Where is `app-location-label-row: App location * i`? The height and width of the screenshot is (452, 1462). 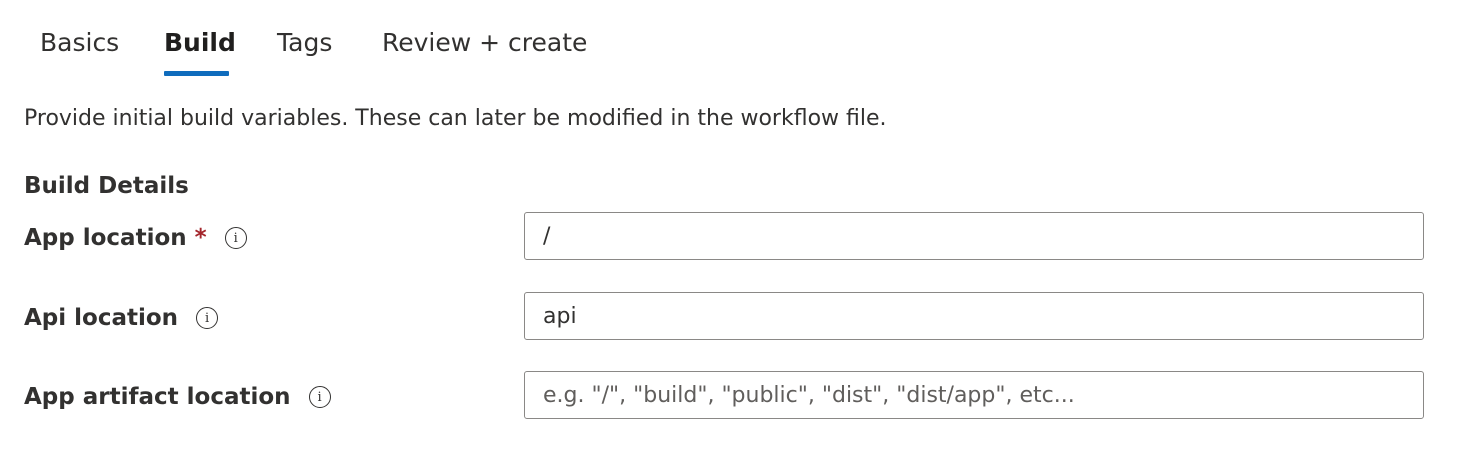
app-location-label-row: App location * i is located at coordinates (135, 238).